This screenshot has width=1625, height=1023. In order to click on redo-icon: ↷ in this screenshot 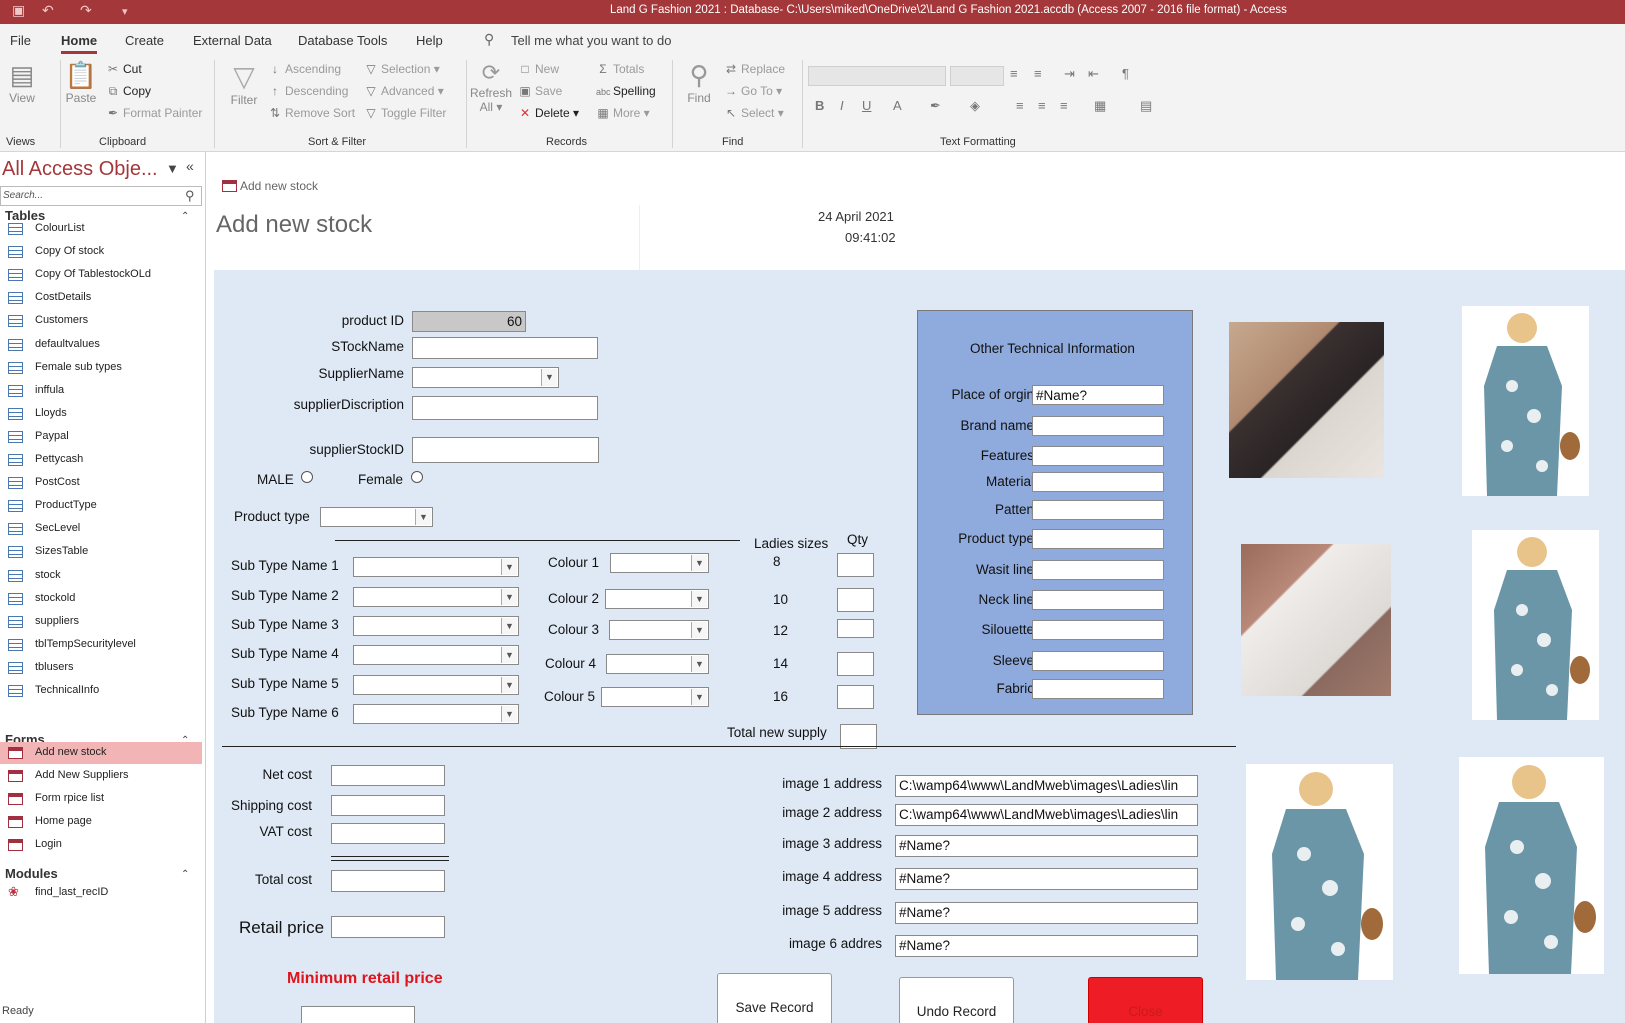, I will do `click(86, 10)`.